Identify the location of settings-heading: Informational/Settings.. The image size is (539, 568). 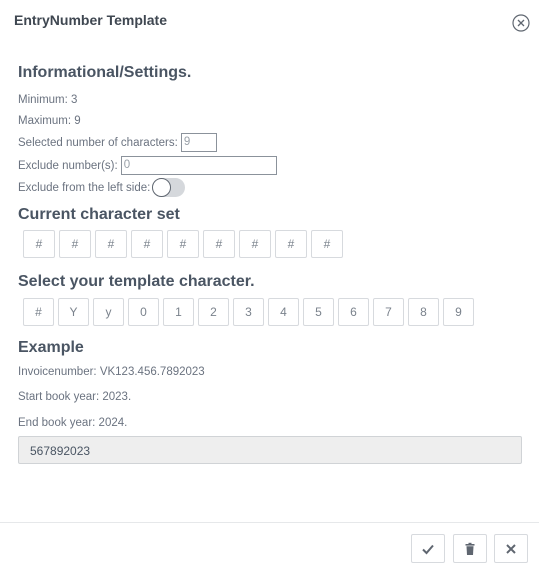
(105, 72).